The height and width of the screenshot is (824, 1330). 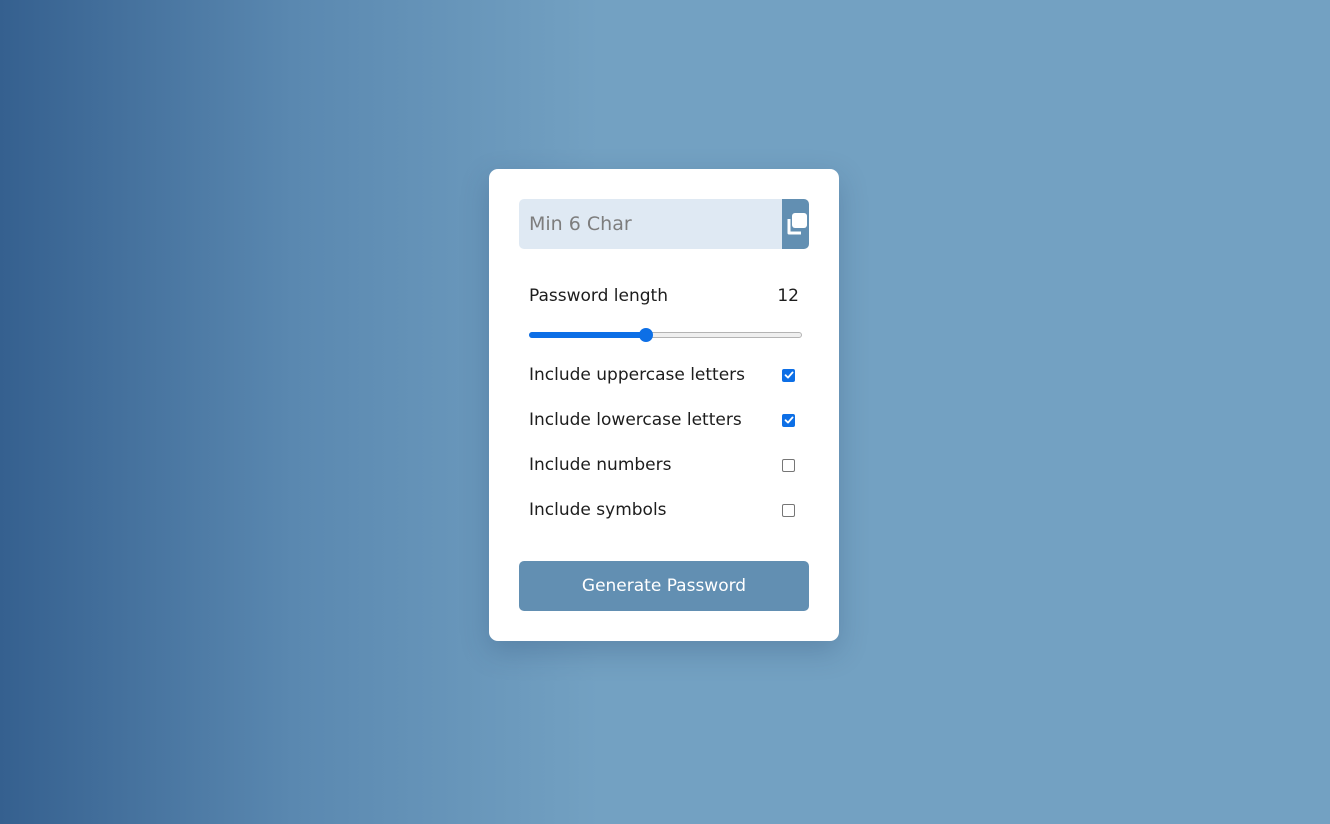 I want to click on option-lowercase: Include lowercase letters, so click(x=664, y=420).